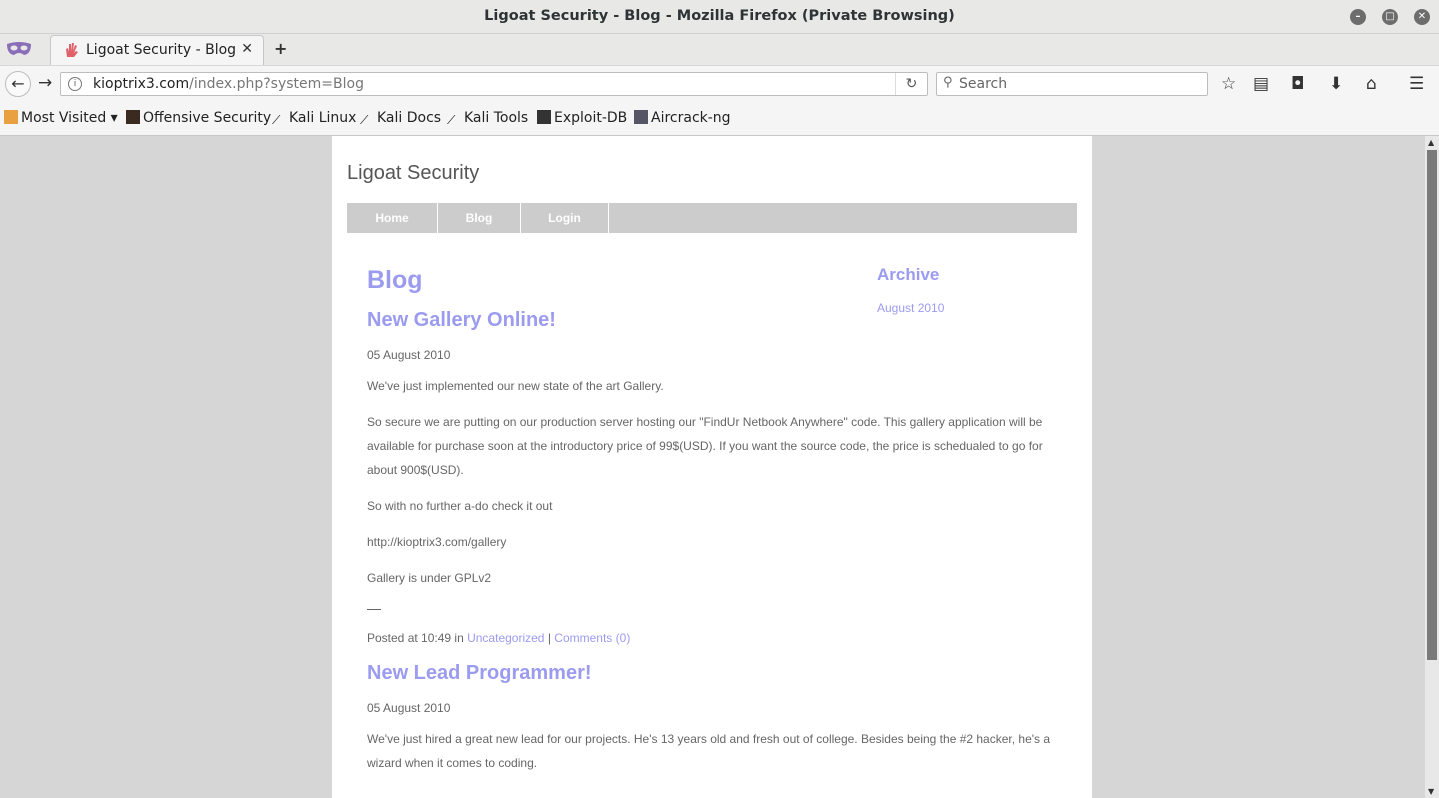 This screenshot has height=798, width=1439. I want to click on search-icon: ⚲, so click(948, 82).